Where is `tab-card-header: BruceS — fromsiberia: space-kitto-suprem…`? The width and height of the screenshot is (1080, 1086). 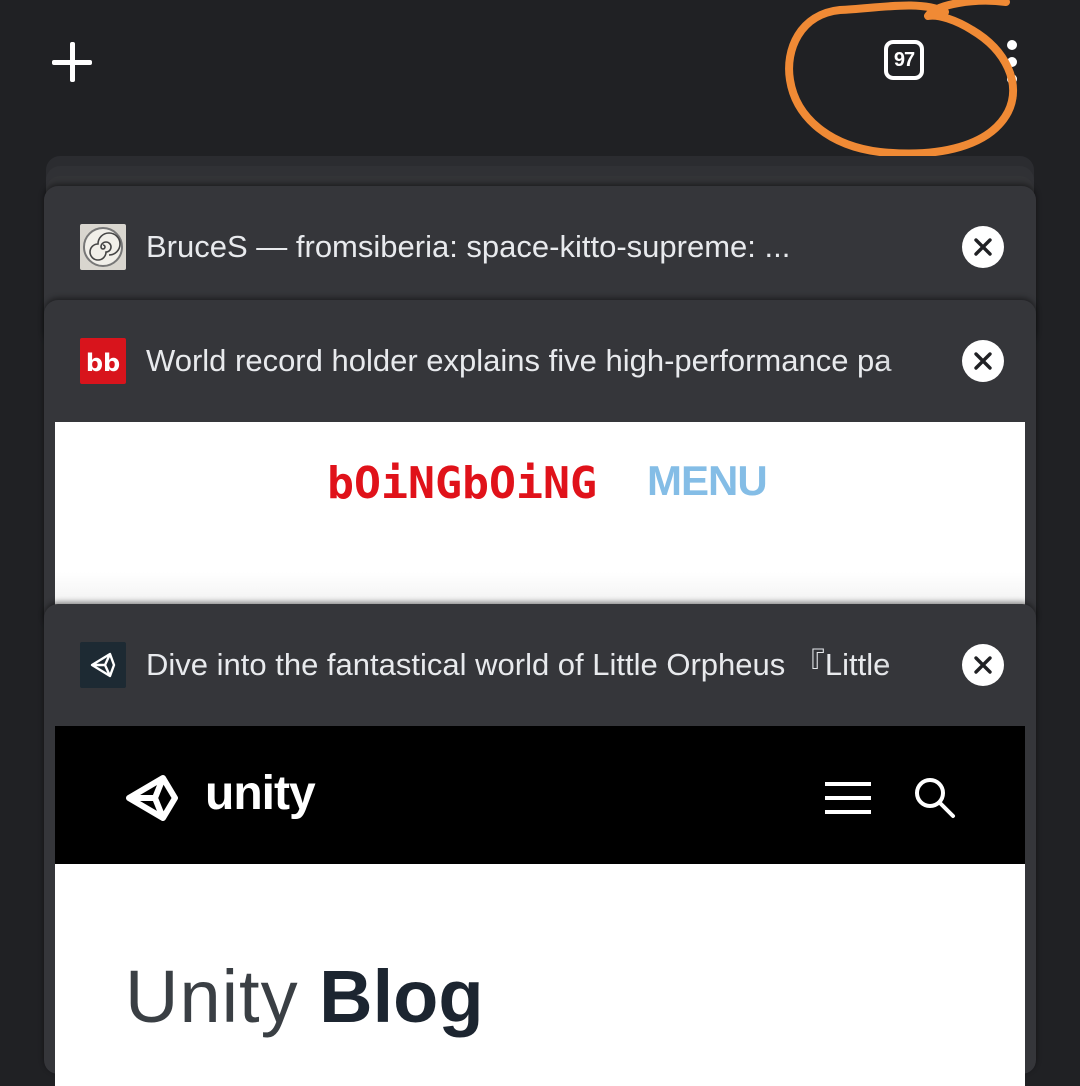
tab-card-header: BruceS — fromsiberia: space-kitto-suprem… is located at coordinates (540, 241).